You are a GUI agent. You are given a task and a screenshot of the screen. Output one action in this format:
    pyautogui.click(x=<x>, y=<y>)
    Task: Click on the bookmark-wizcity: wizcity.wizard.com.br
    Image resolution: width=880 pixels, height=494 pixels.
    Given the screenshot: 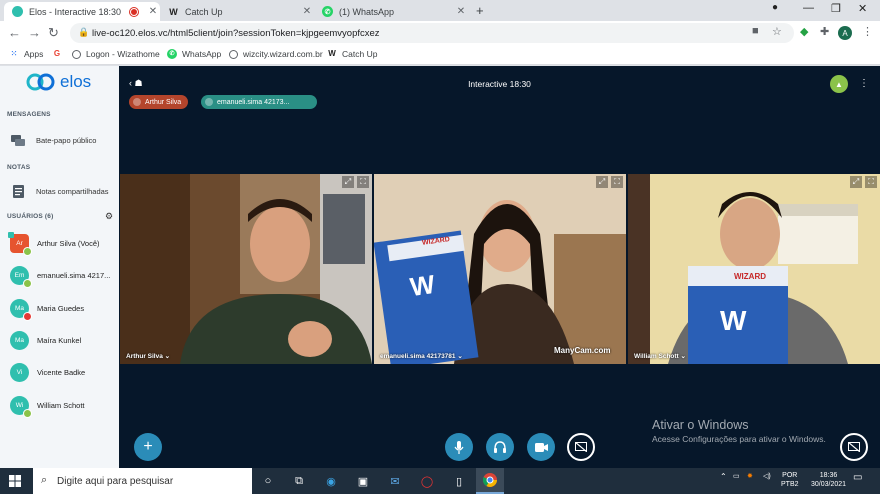 What is the action you would take?
    pyautogui.click(x=276, y=54)
    